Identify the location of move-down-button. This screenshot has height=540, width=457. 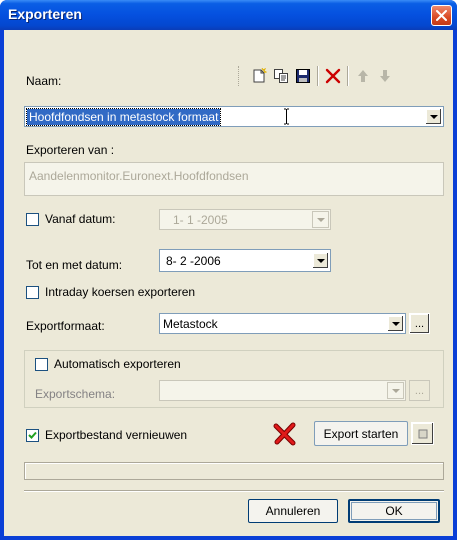
(385, 76).